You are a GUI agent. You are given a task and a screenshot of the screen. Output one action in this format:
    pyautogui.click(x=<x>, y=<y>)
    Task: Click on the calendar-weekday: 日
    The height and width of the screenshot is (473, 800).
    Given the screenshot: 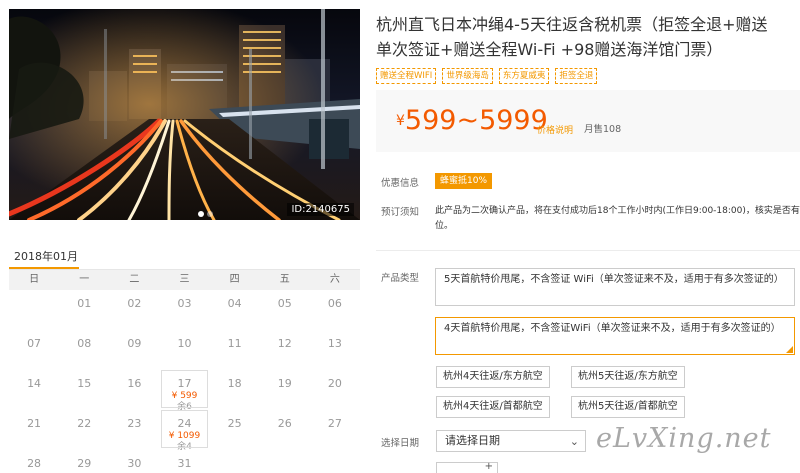 What is the action you would take?
    pyautogui.click(x=34, y=279)
    